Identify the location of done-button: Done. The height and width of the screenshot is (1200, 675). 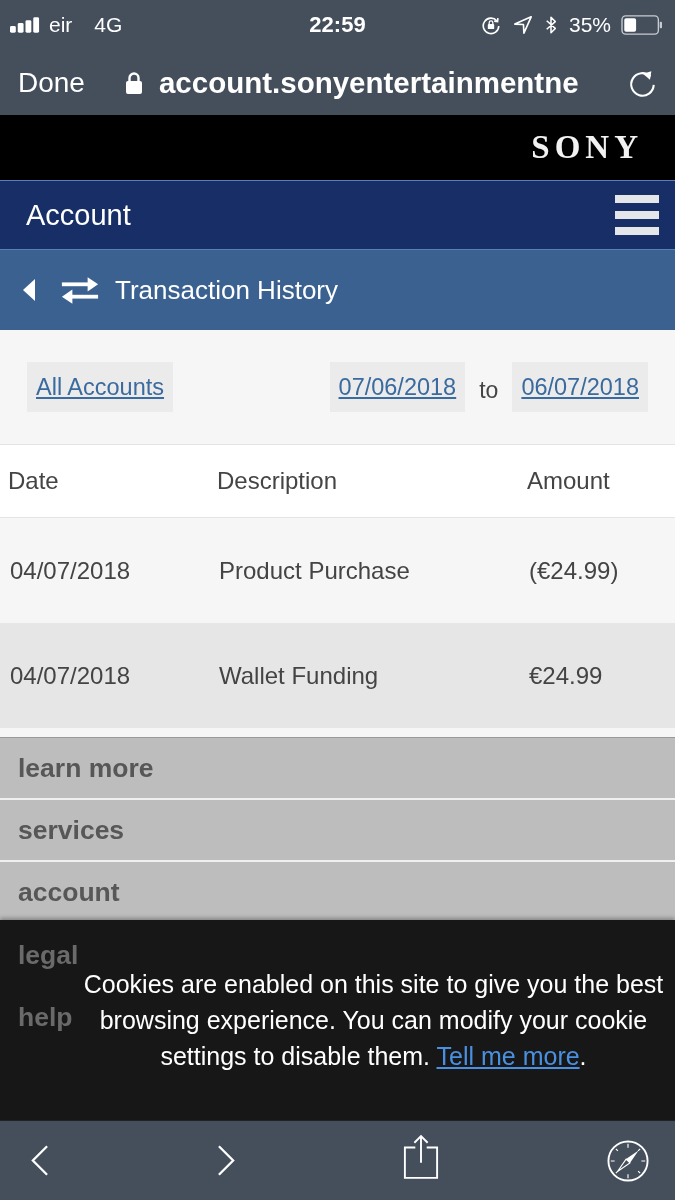
(51, 82).